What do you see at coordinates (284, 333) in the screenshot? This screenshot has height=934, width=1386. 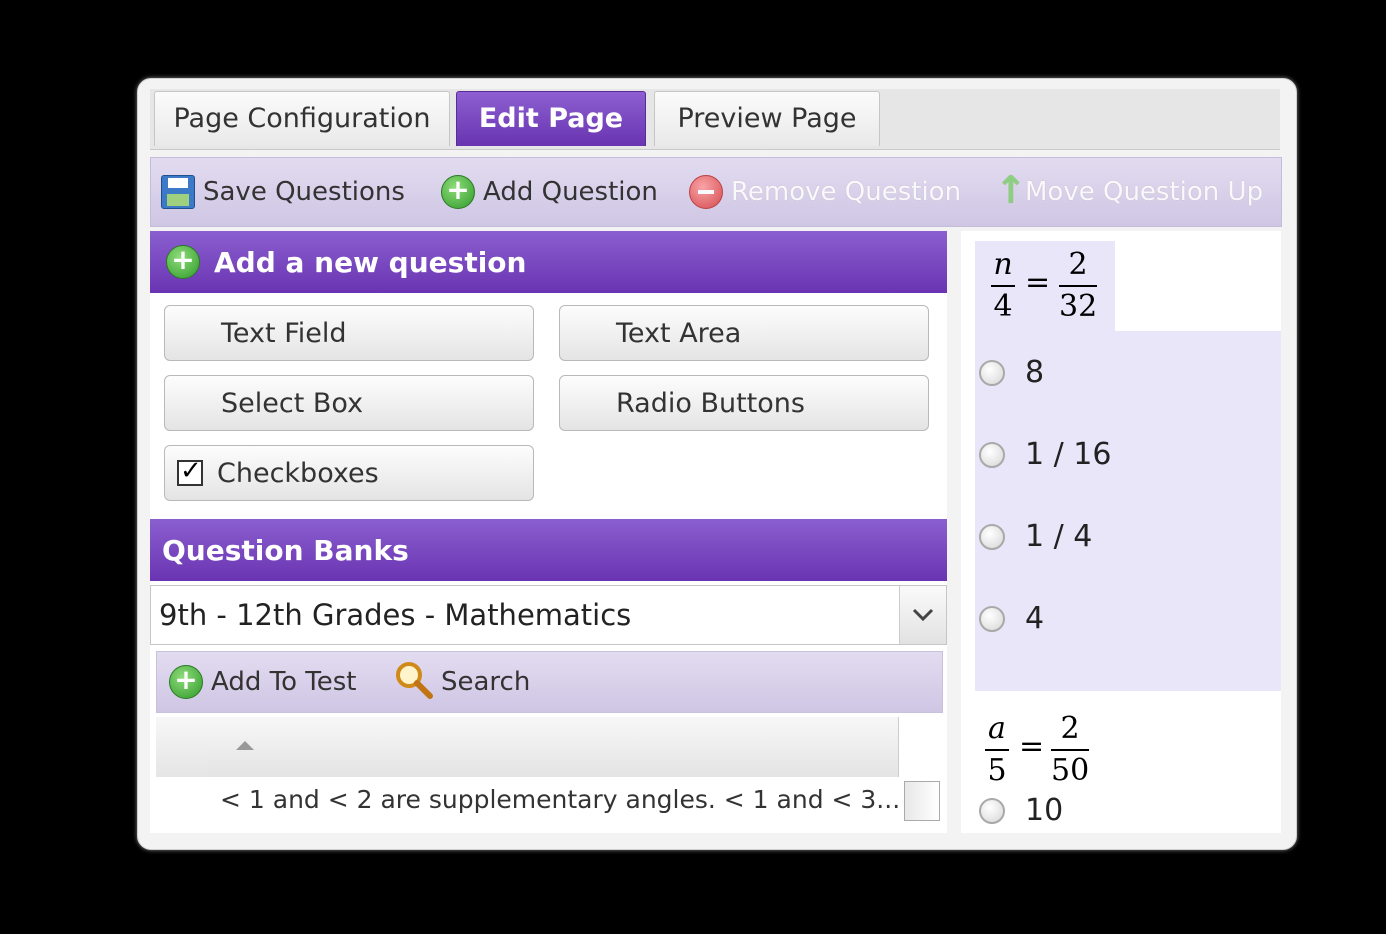 I see `text-field-label: Text Field` at bounding box center [284, 333].